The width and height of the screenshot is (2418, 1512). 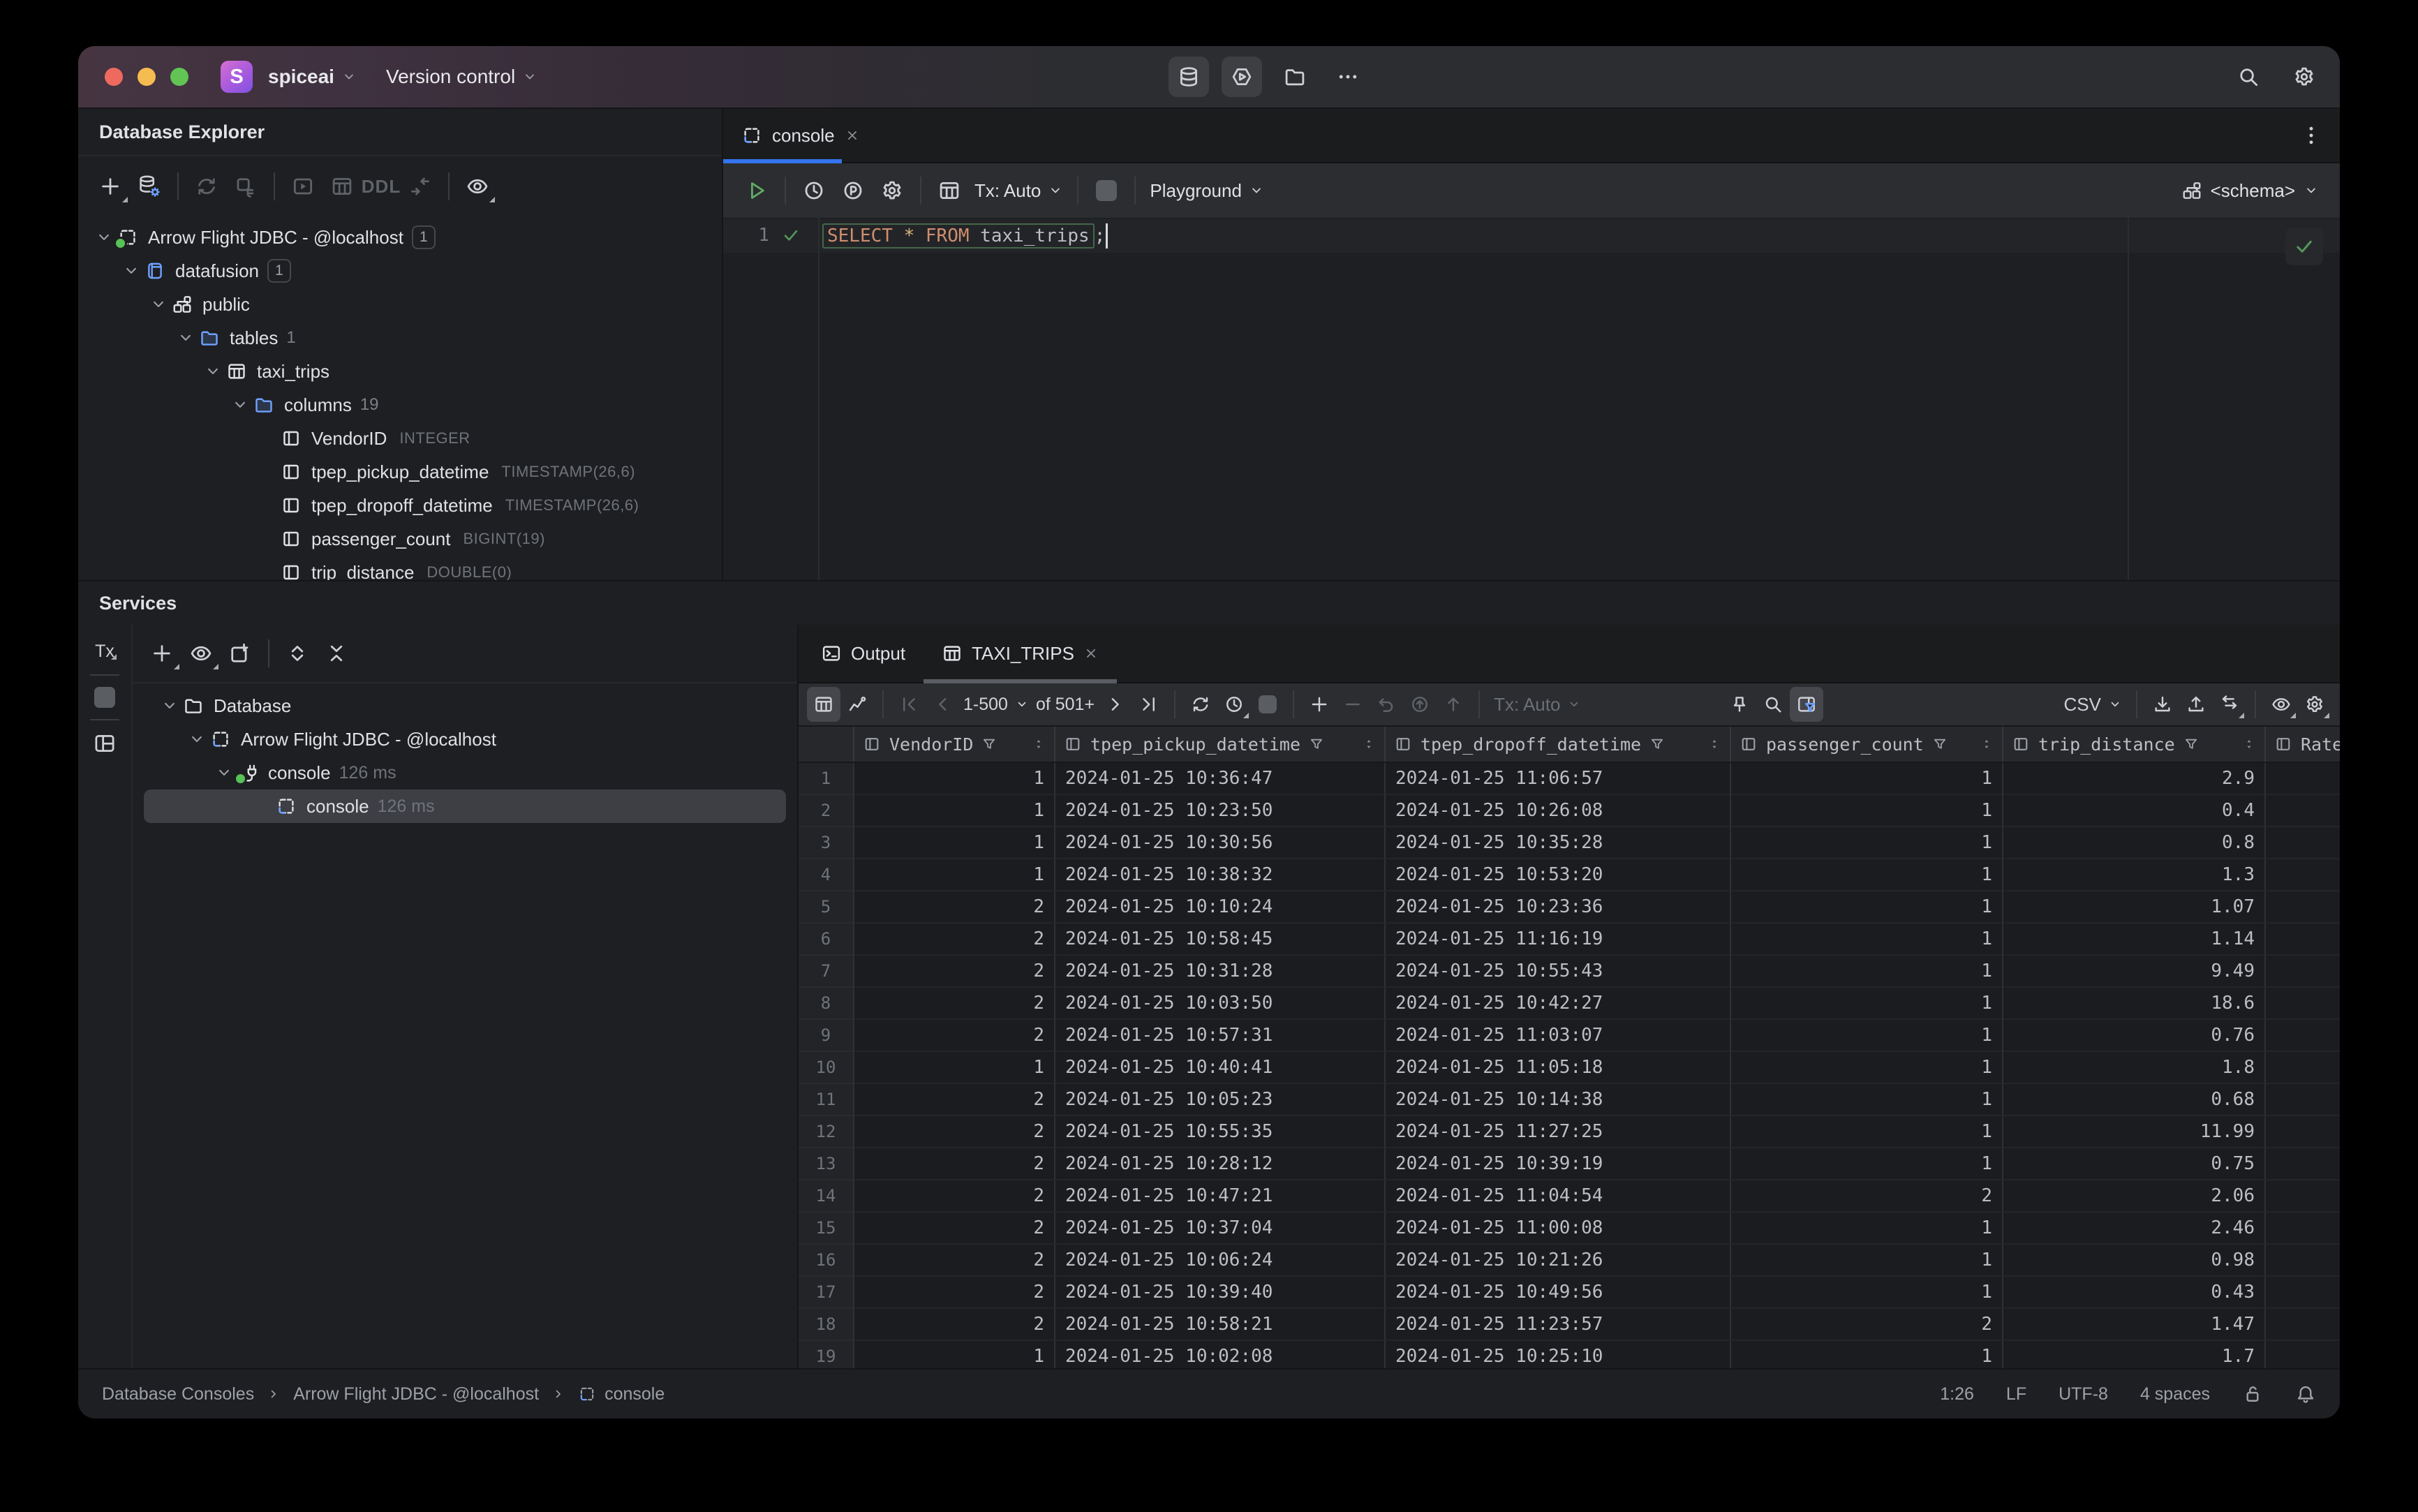 I want to click on cell-tpep_dropoff_datetime: 2024-01-25 11:00:08, so click(x=1559, y=1229).